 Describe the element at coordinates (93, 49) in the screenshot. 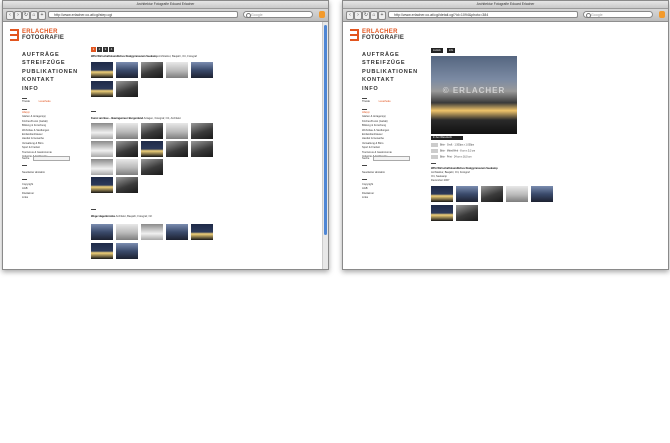

I see `page-button: 1` at that location.